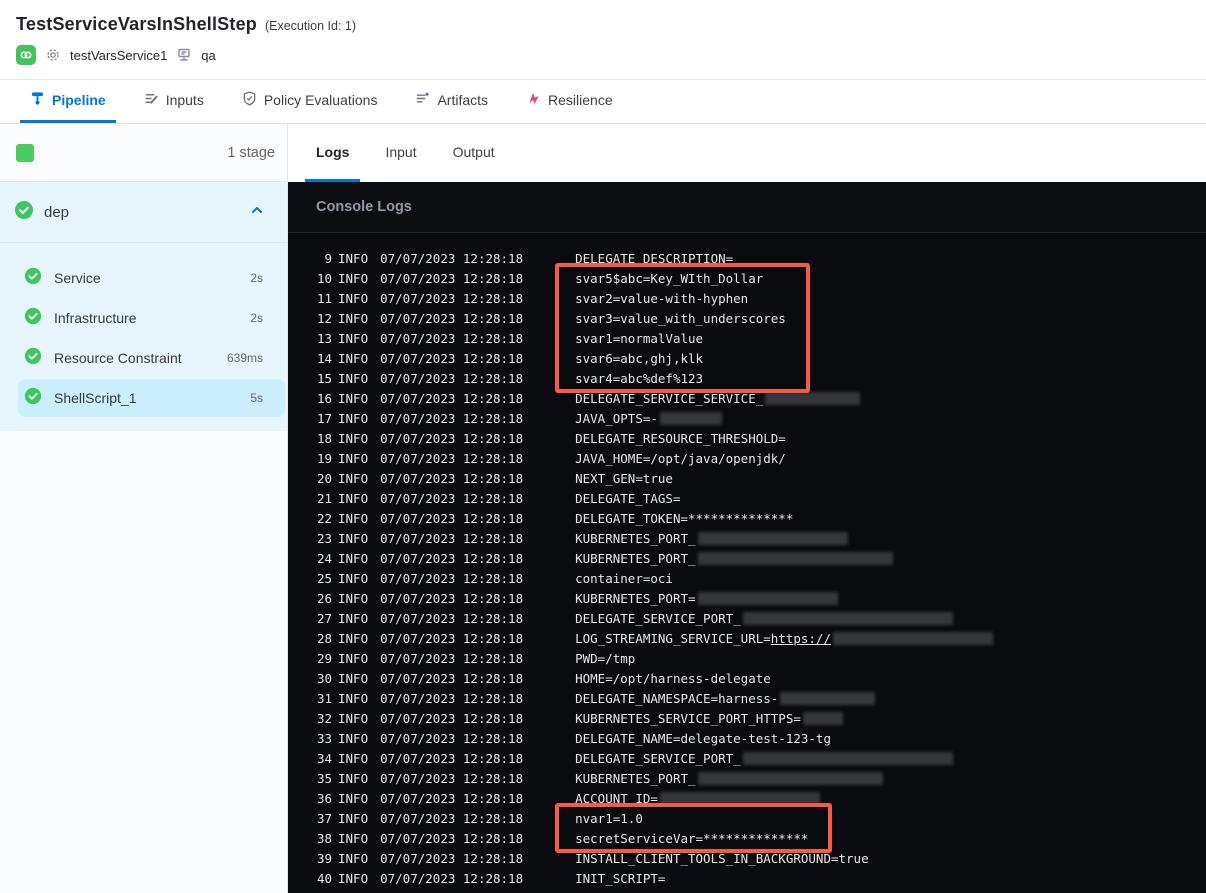 Image resolution: width=1206 pixels, height=893 pixels. I want to click on tab-artifacts: Artifacts, so click(451, 101).